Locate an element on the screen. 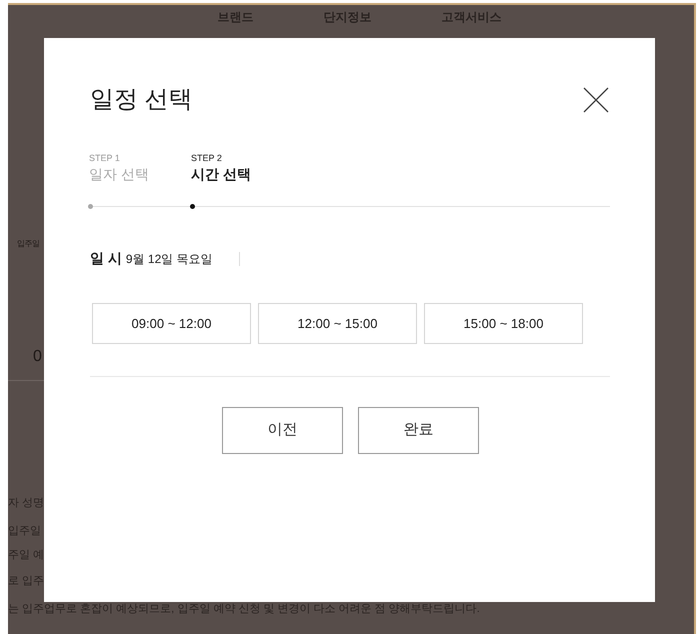 The width and height of the screenshot is (699, 634). dialog-button: 완료 is located at coordinates (418, 430).